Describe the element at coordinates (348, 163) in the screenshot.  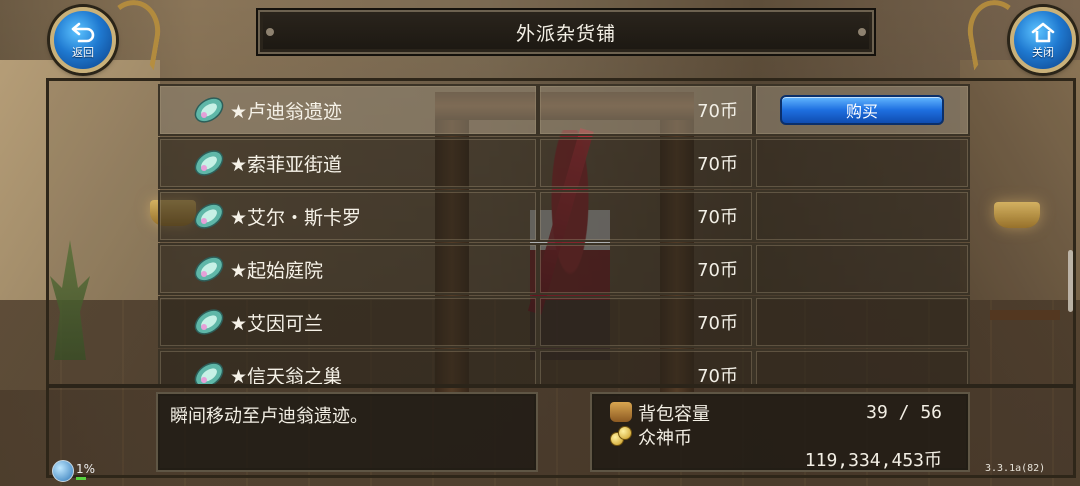
I see `item-name-cell: ★索菲亚街道` at that location.